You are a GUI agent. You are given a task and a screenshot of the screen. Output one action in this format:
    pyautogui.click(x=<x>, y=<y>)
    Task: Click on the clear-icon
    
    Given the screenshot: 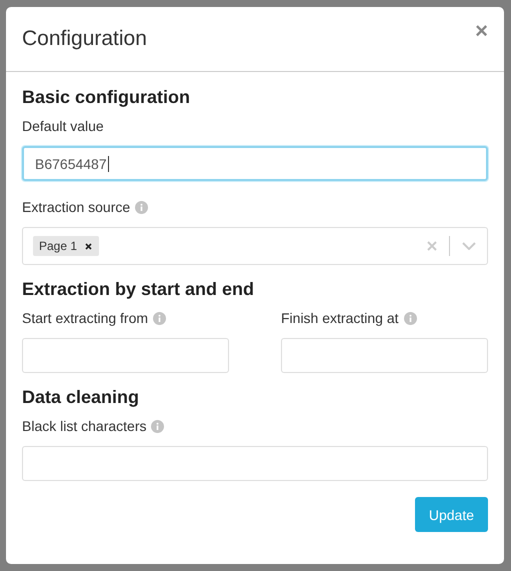 What is the action you would take?
    pyautogui.click(x=432, y=246)
    